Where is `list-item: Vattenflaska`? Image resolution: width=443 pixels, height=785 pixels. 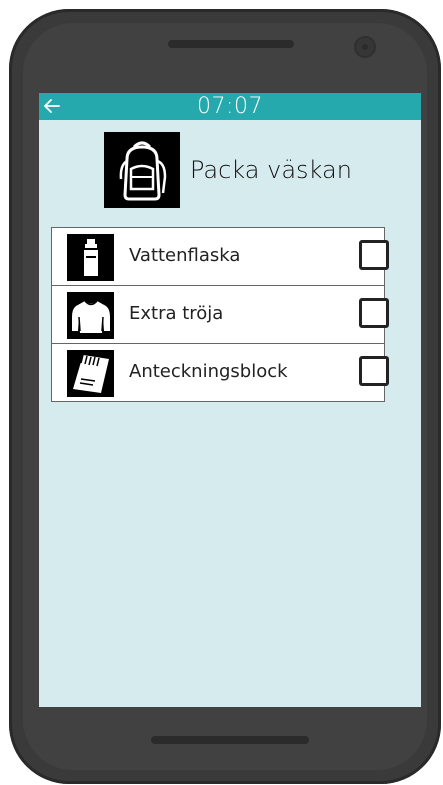
list-item: Vattenflaska is located at coordinates (220, 256).